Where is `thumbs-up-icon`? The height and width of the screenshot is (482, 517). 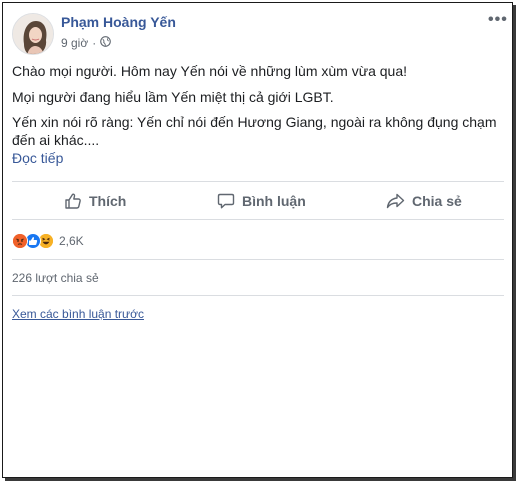
thumbs-up-icon is located at coordinates (73, 201).